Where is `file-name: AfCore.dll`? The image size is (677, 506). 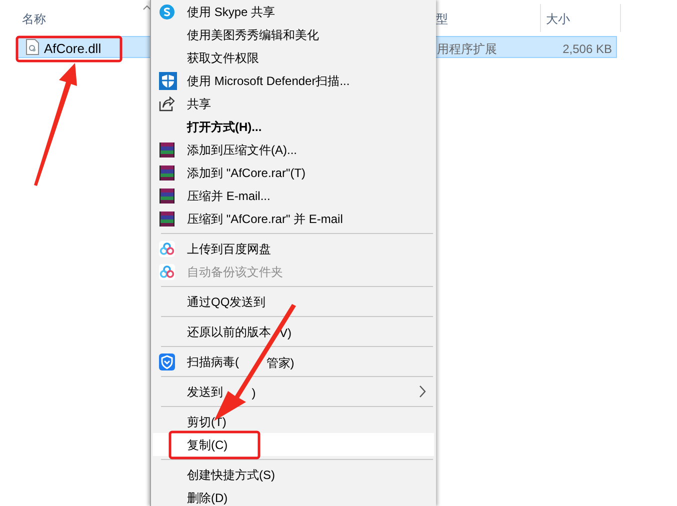
file-name: AfCore.dll is located at coordinates (73, 49).